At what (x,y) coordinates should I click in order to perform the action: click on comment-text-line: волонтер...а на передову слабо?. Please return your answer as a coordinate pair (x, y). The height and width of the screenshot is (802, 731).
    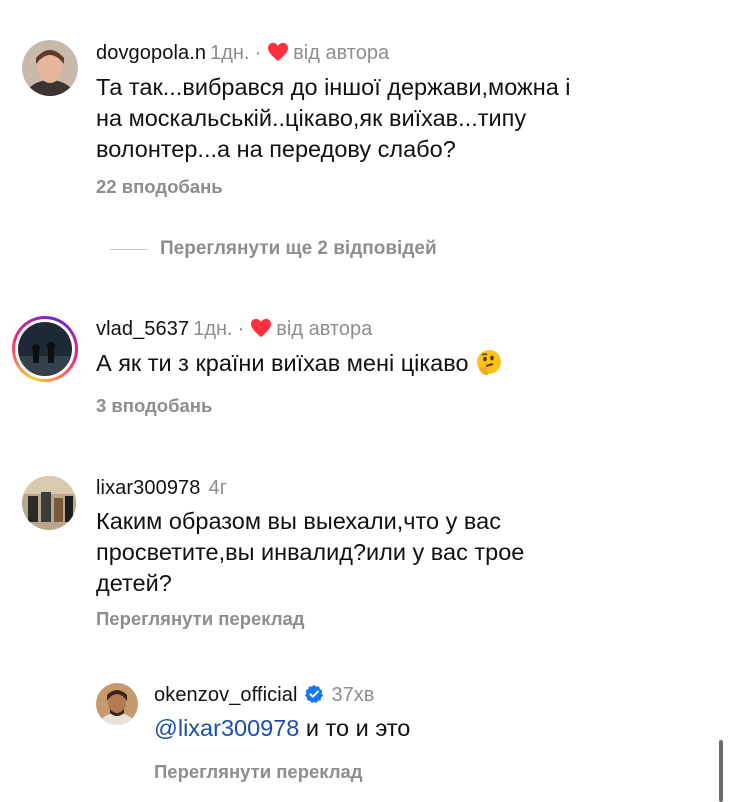
    Looking at the image, I should click on (276, 149).